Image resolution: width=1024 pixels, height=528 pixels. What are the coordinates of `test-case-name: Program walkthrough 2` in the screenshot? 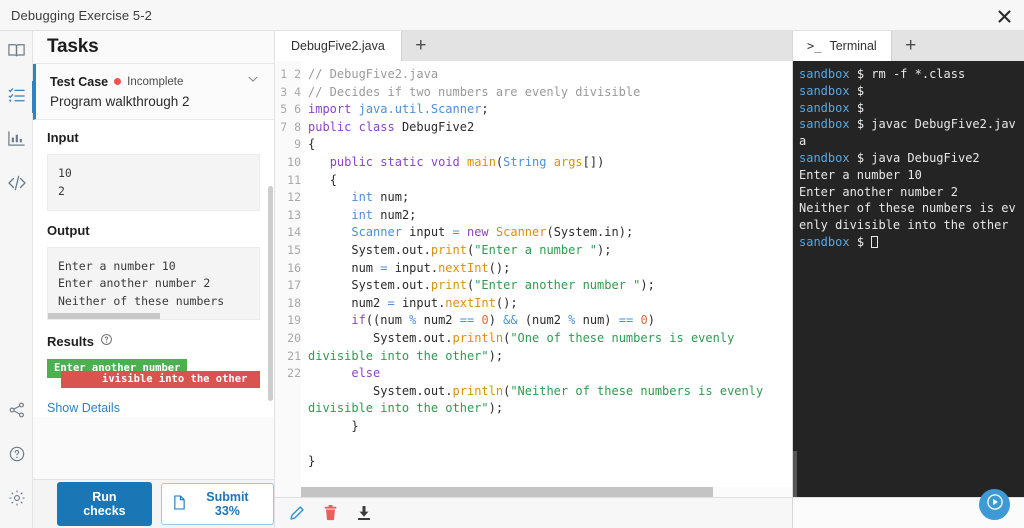 It's located at (120, 101).